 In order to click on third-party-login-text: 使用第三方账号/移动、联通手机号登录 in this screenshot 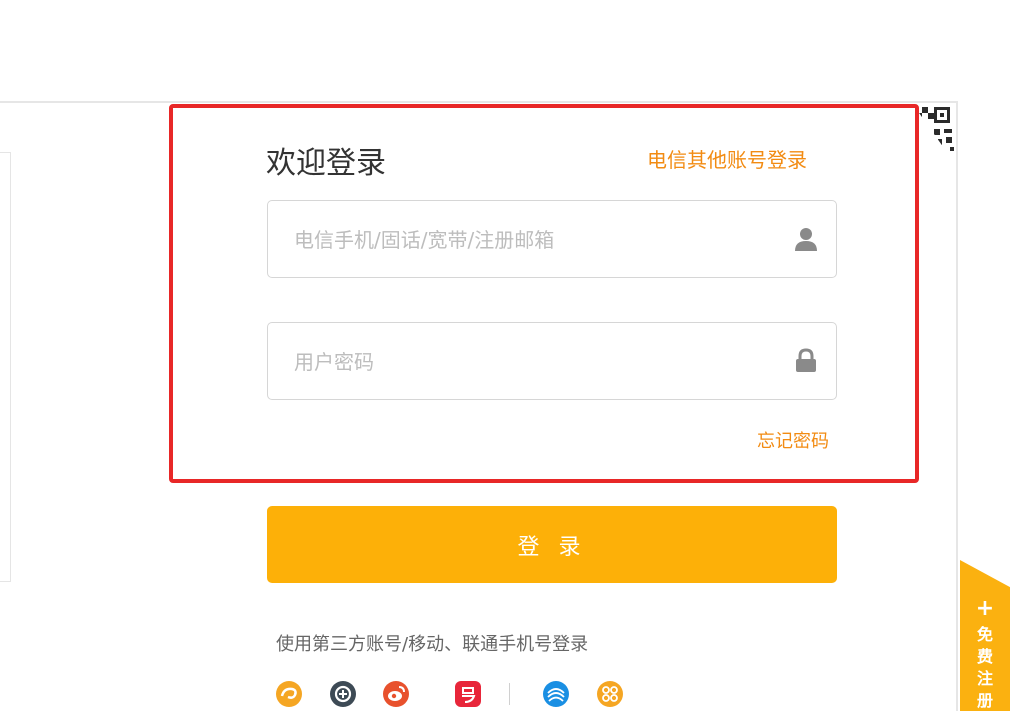, I will do `click(432, 644)`.